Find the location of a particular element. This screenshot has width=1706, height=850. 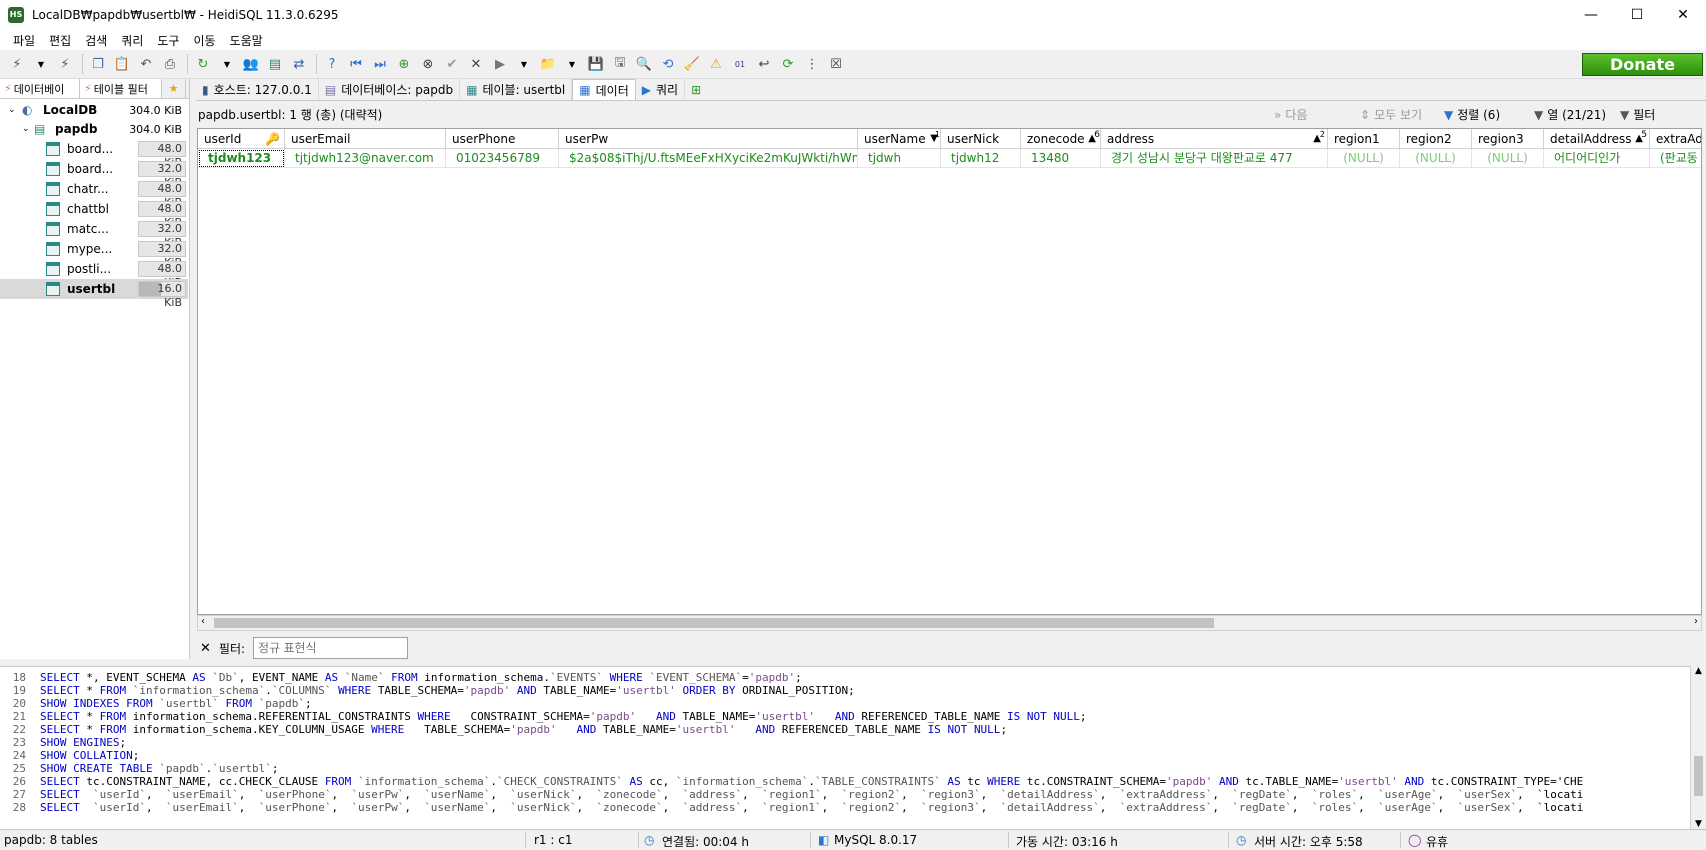

menu-help: 도움말 is located at coordinates (246, 40).